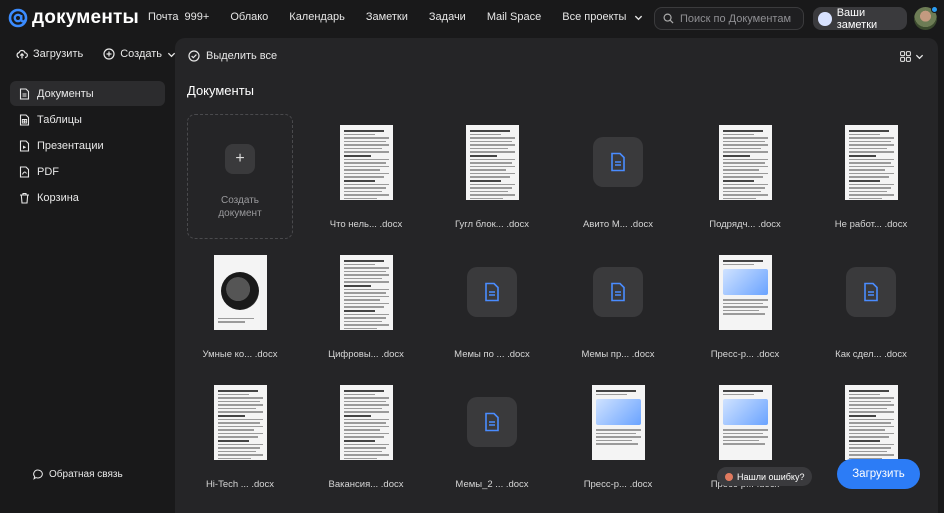 This screenshot has width=944, height=513. I want to click on trash-icon, so click(24, 198).